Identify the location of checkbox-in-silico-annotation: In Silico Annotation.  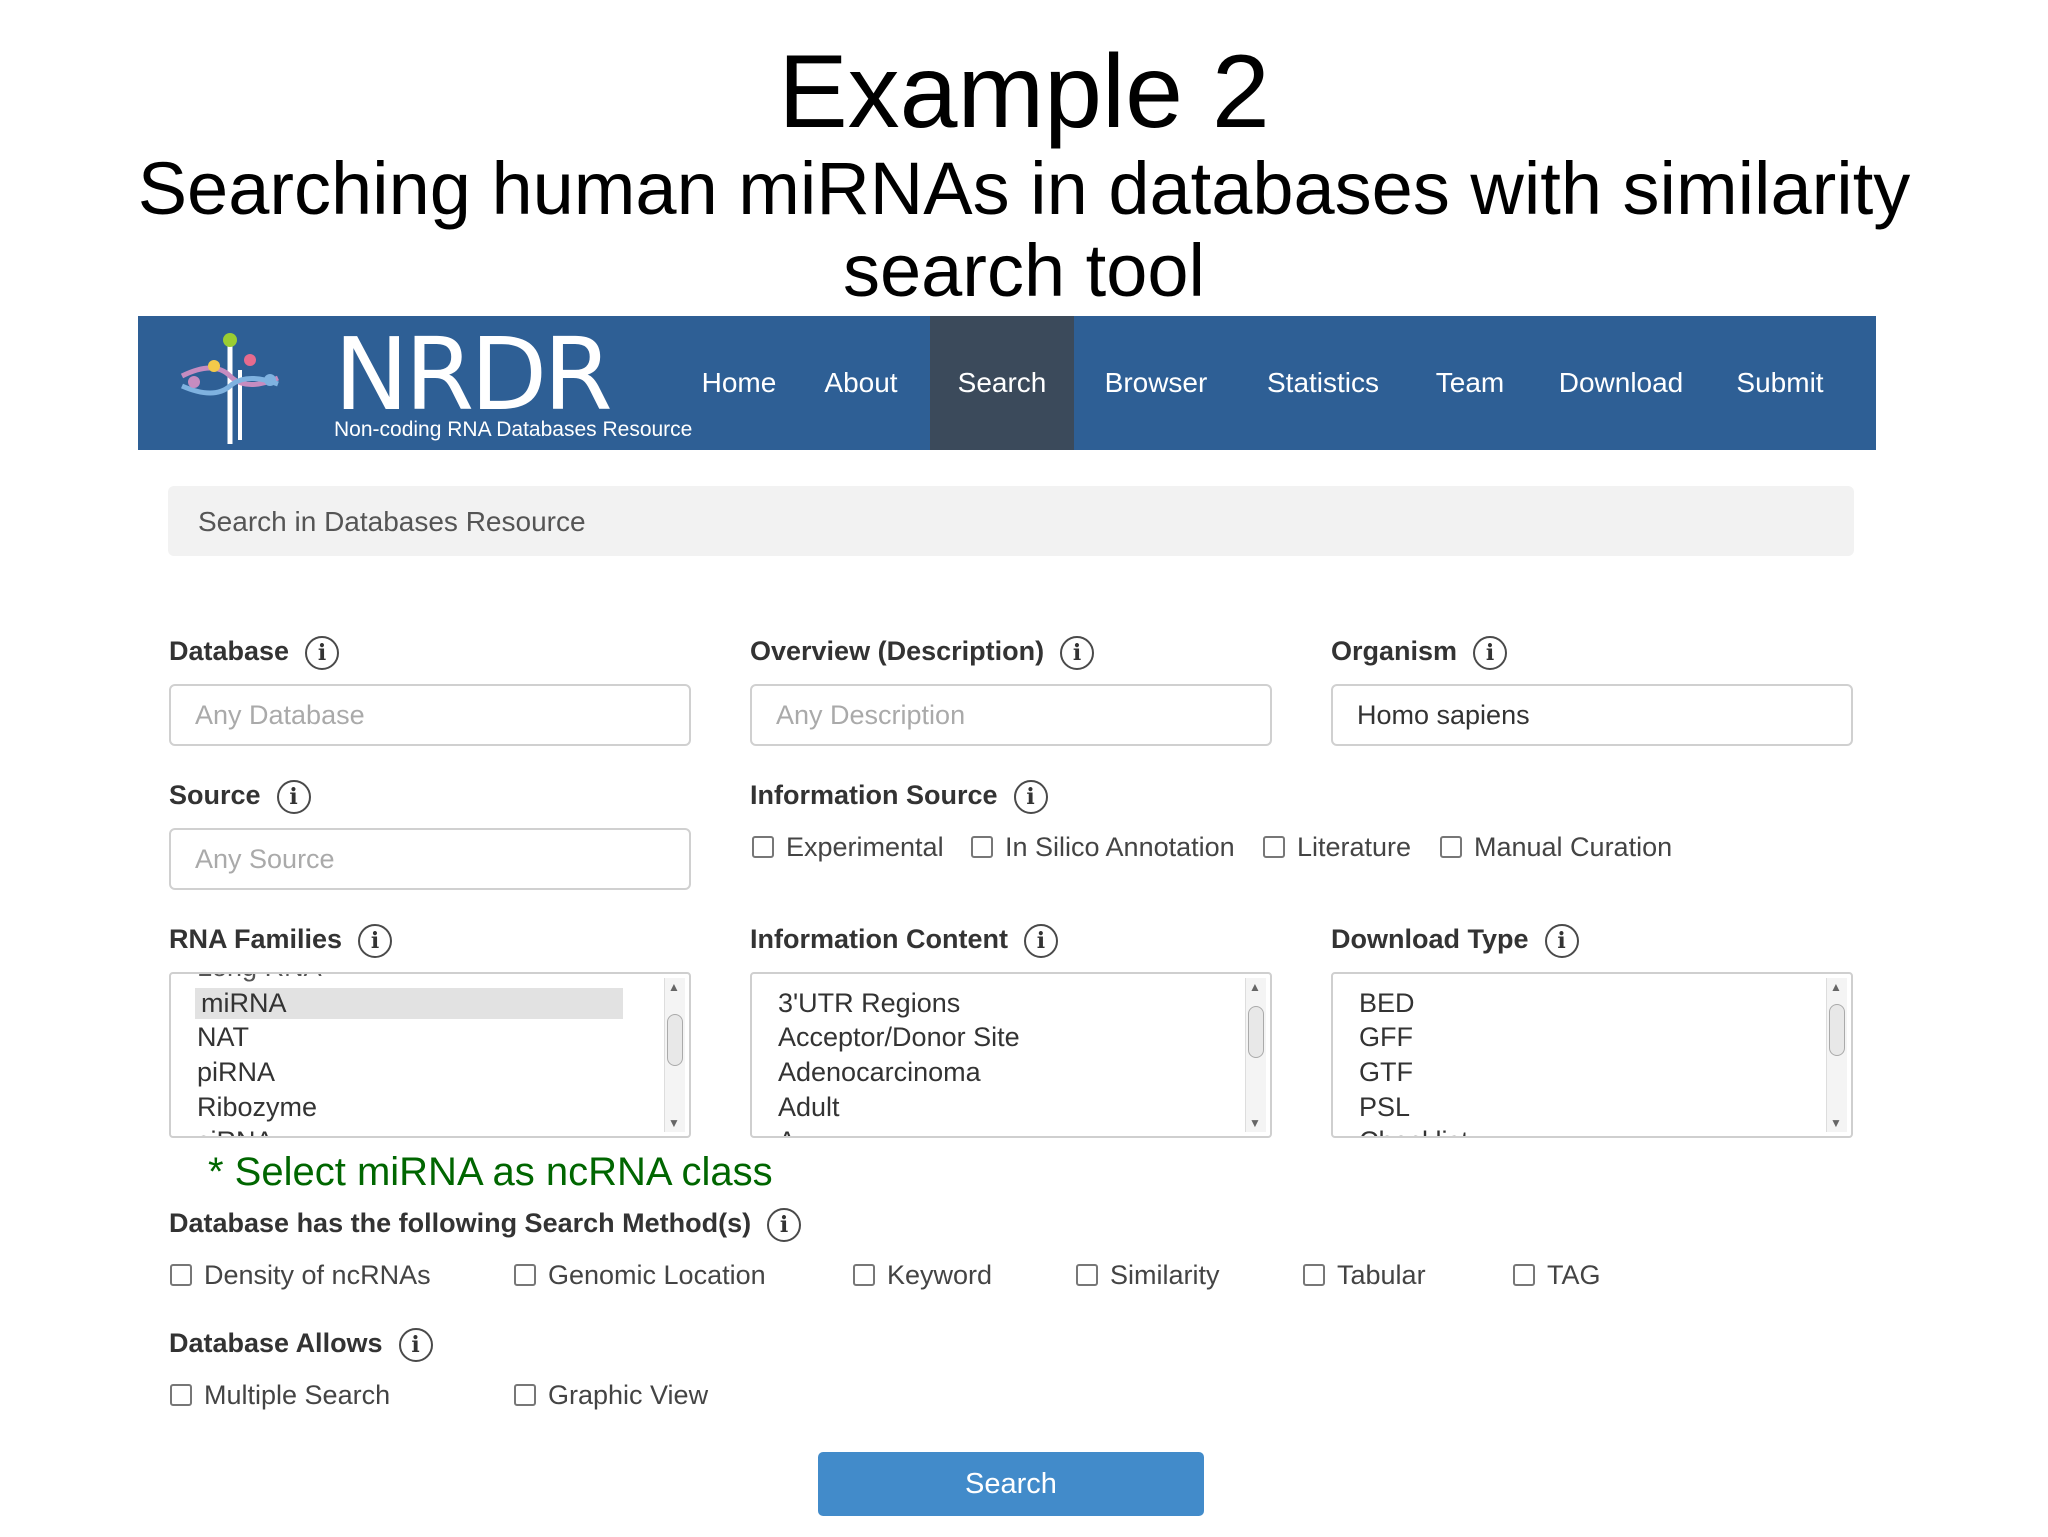
(1103, 847).